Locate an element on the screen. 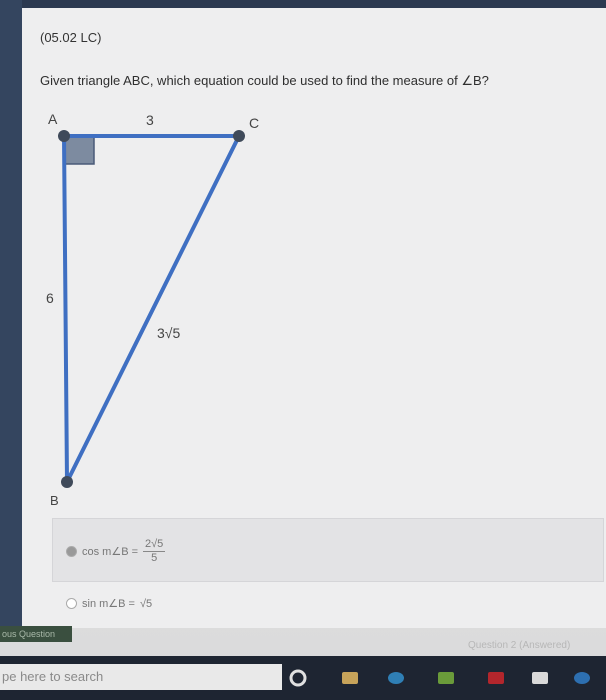 This screenshot has width=606, height=700. option-cos-numerator: 2√5 is located at coordinates (154, 545).